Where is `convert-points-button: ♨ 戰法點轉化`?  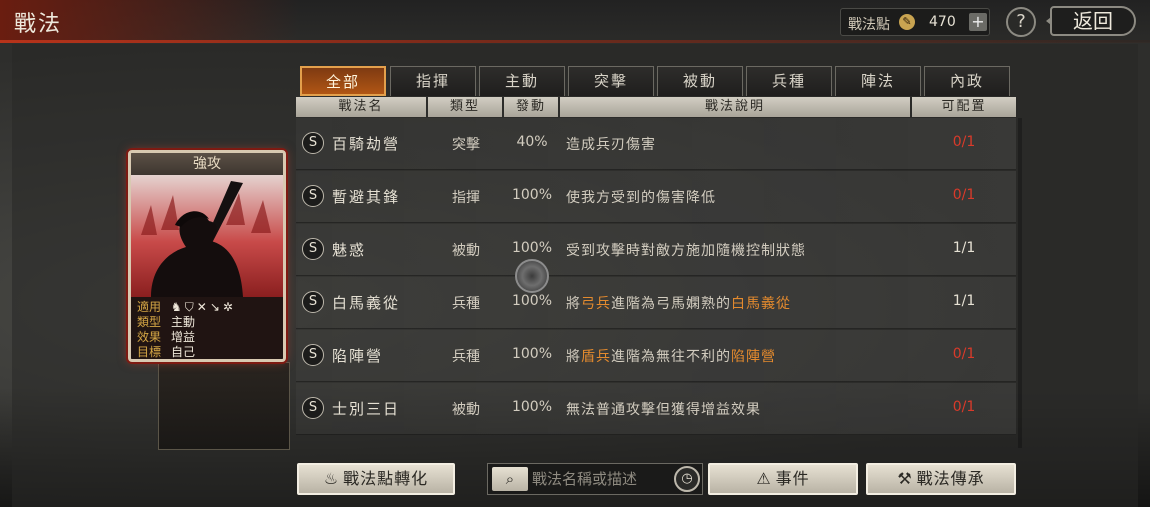 convert-points-button: ♨ 戰法點轉化 is located at coordinates (376, 479).